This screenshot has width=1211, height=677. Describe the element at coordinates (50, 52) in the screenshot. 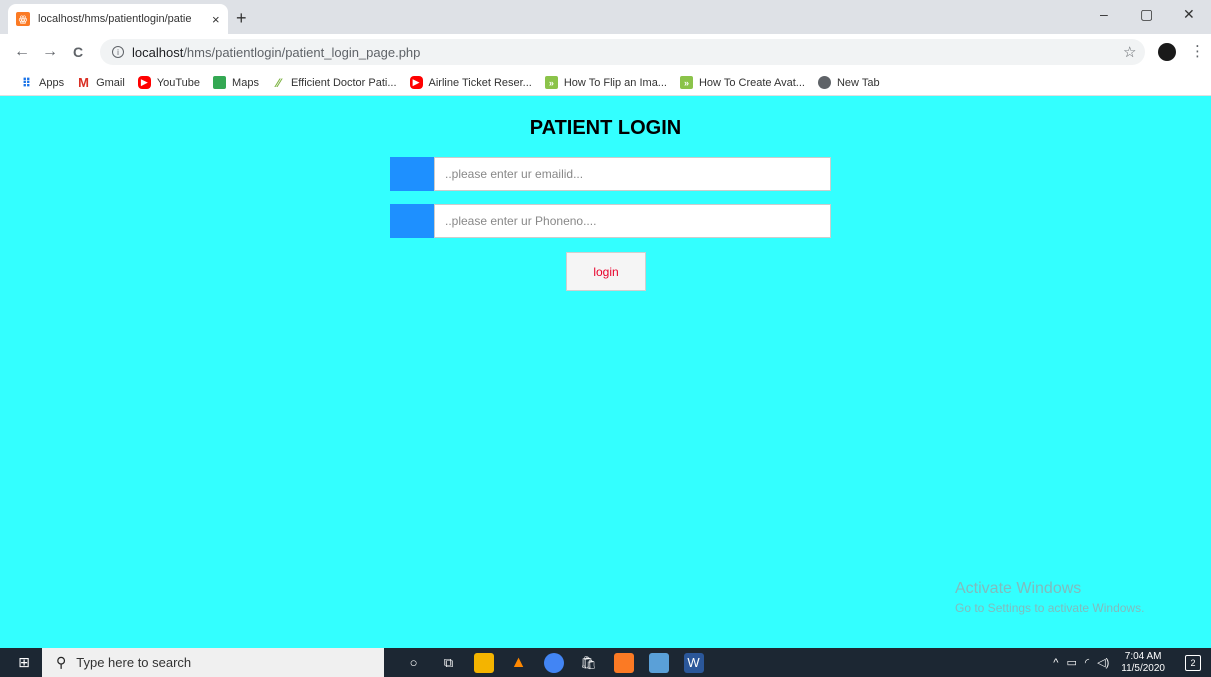

I see `forward-button: →` at that location.